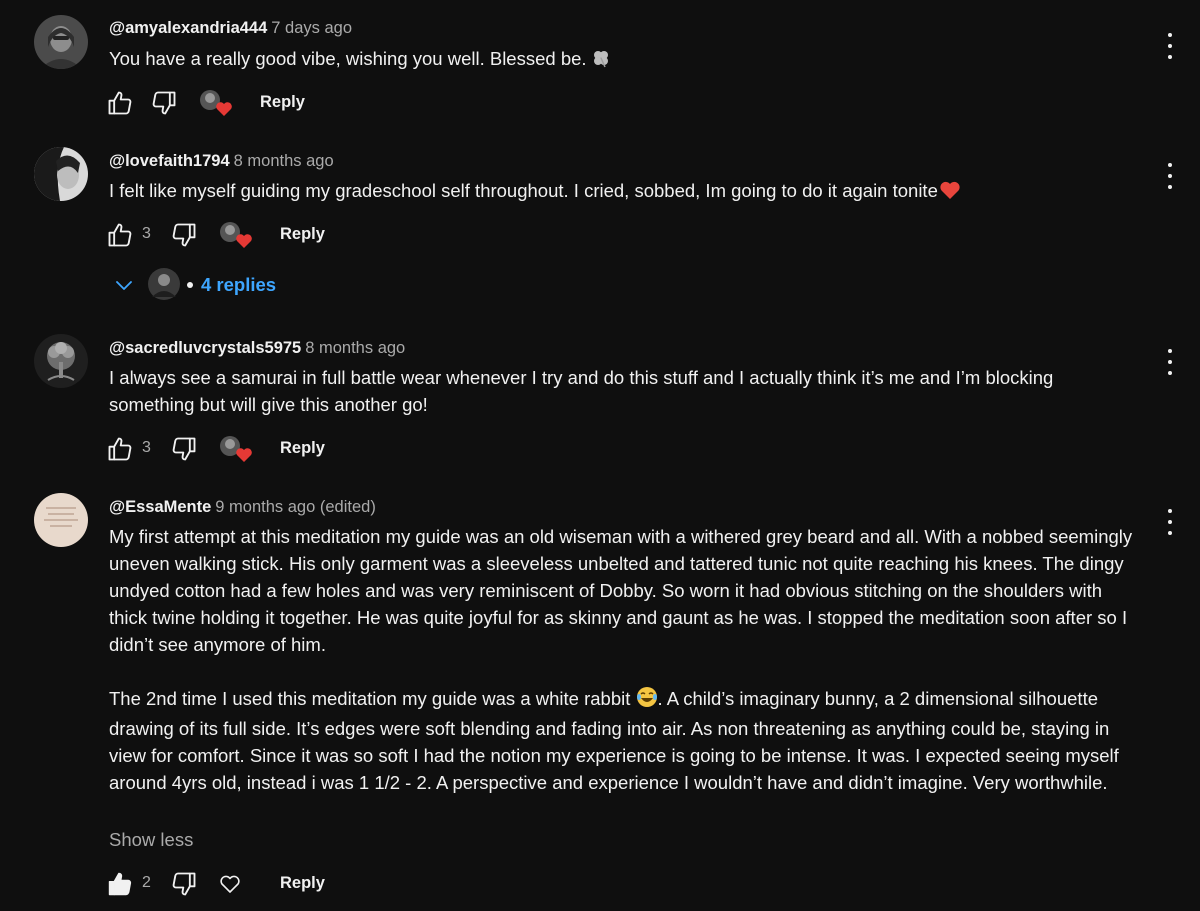  I want to click on heart-outline-icon, so click(230, 884).